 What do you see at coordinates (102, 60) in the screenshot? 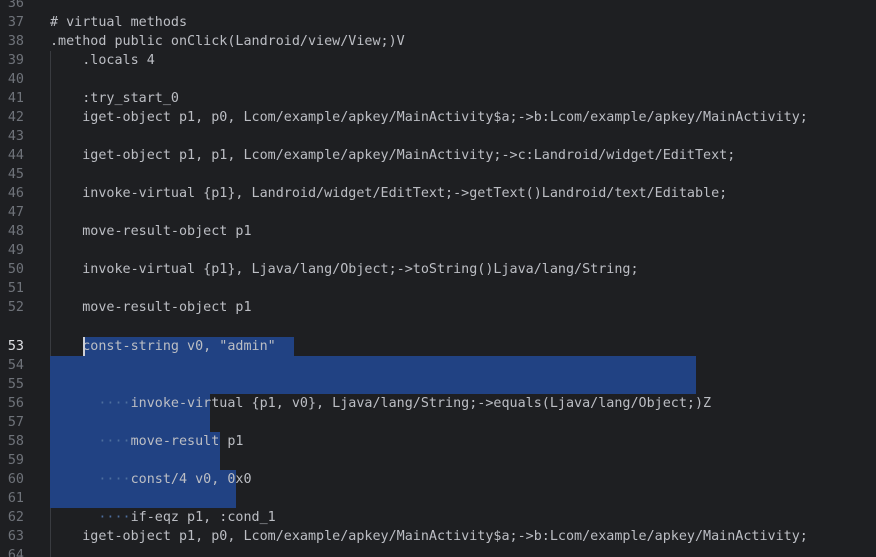
I see `code-line: .locals 4` at bounding box center [102, 60].